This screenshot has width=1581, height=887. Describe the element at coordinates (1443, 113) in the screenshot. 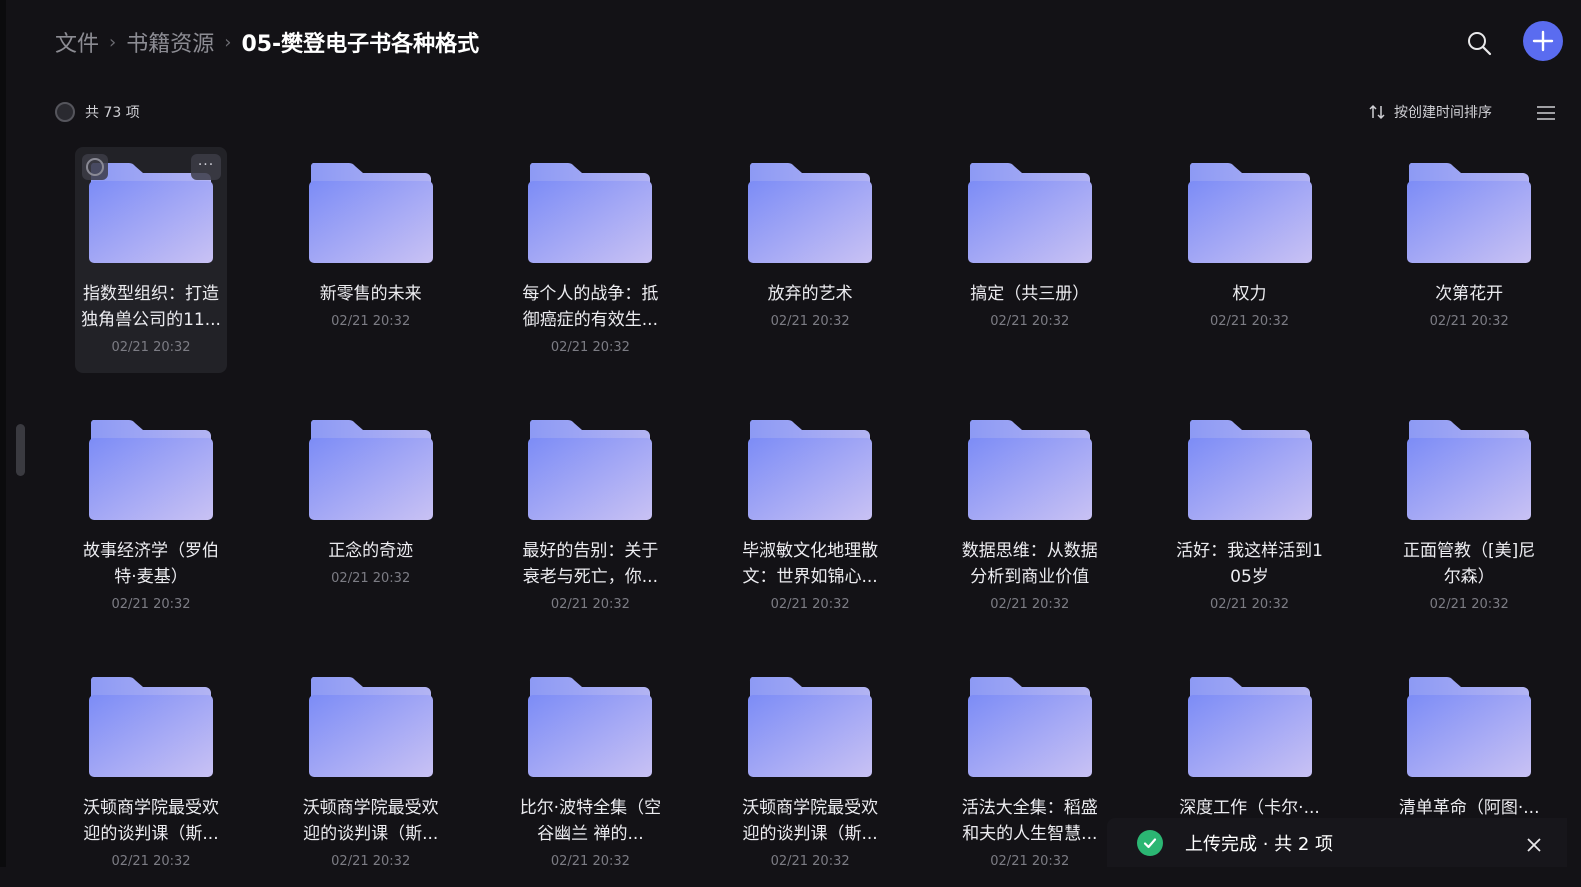

I see `sort-label: 按创建时间排序` at that location.